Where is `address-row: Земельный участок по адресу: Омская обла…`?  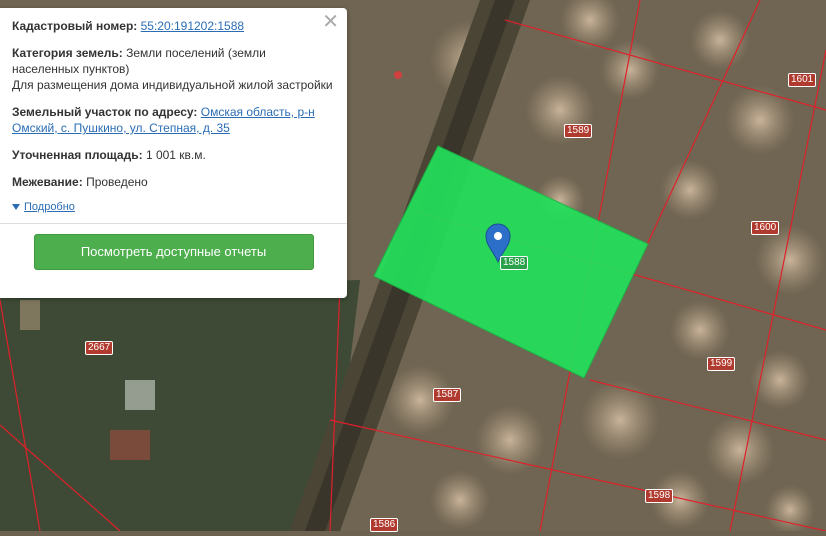
address-row: Земельный участок по адресу: Омская обла… is located at coordinates (173, 120).